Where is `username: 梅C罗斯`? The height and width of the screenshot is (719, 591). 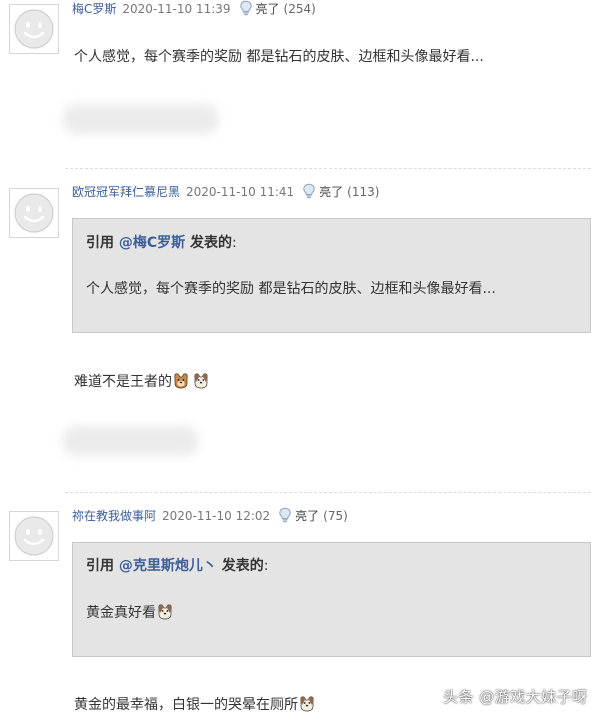
username: 梅C罗斯 is located at coordinates (94, 9).